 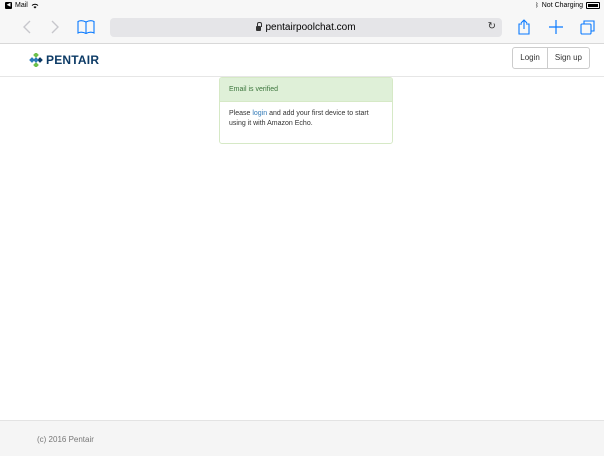 I want to click on address-bar: pentairpoolchat.com ↻, so click(x=306, y=27).